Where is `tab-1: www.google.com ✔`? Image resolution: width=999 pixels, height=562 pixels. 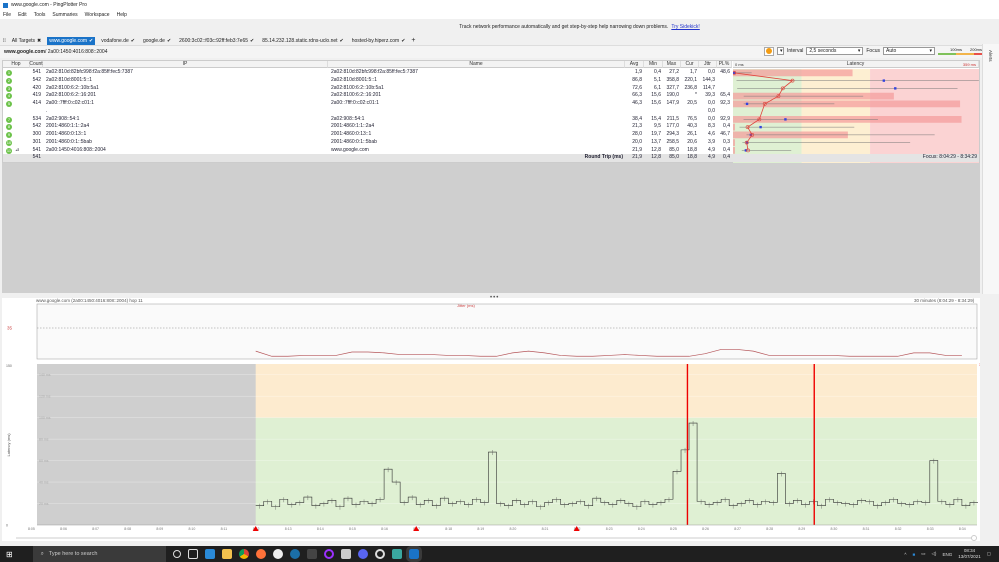
tab-1: www.google.com ✔ is located at coordinates (71, 40).